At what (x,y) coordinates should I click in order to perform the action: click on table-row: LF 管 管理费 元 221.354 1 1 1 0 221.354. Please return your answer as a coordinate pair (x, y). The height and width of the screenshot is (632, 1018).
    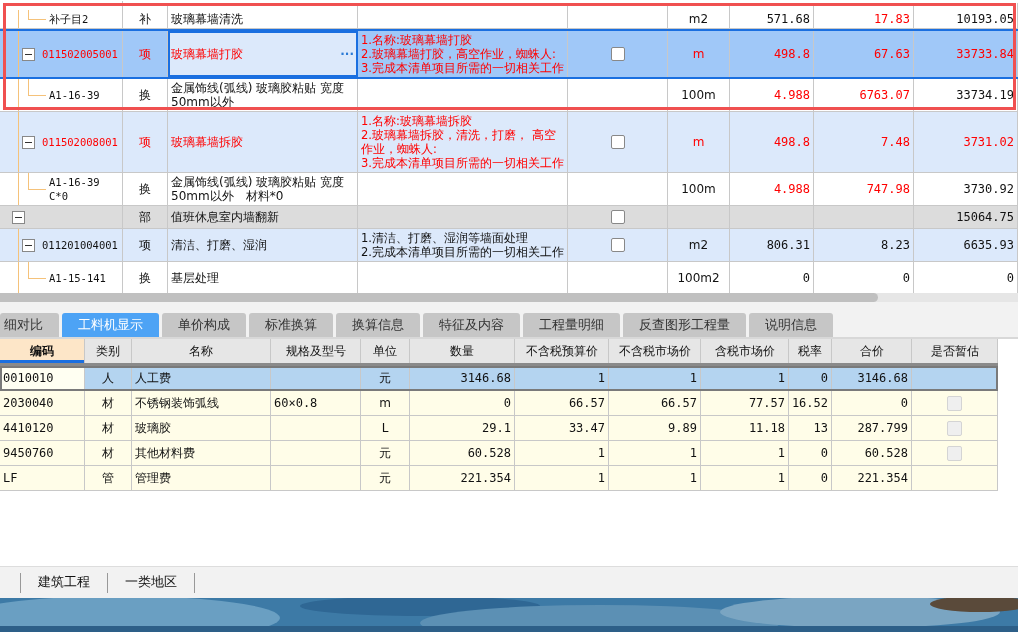
    Looking at the image, I should click on (499, 478).